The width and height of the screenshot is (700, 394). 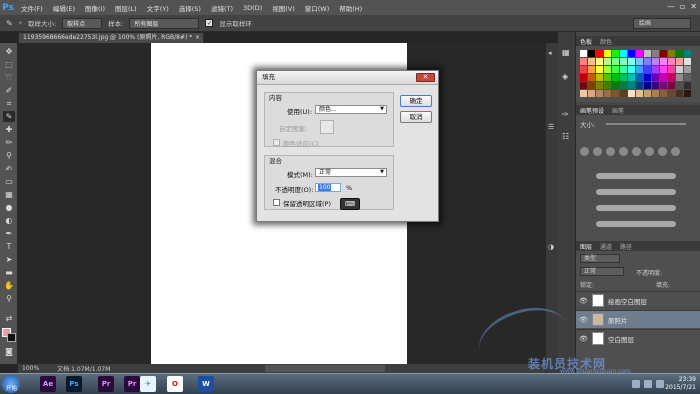 I want to click on path-select-tool-icon: ➤, so click(x=9, y=259).